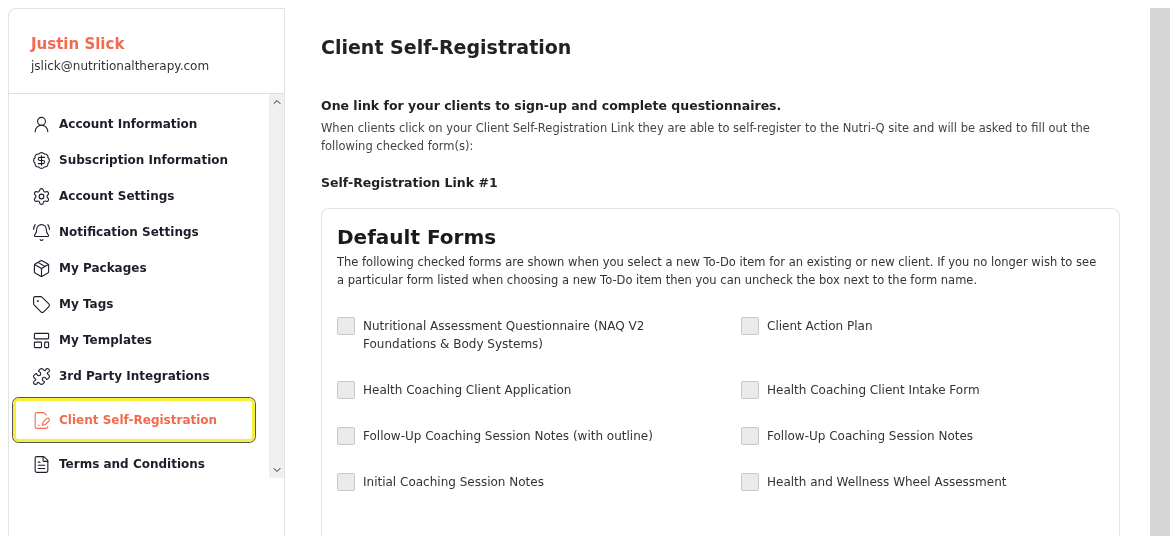  Describe the element at coordinates (141, 196) in the screenshot. I see `sidebar-item: Account Settings` at that location.